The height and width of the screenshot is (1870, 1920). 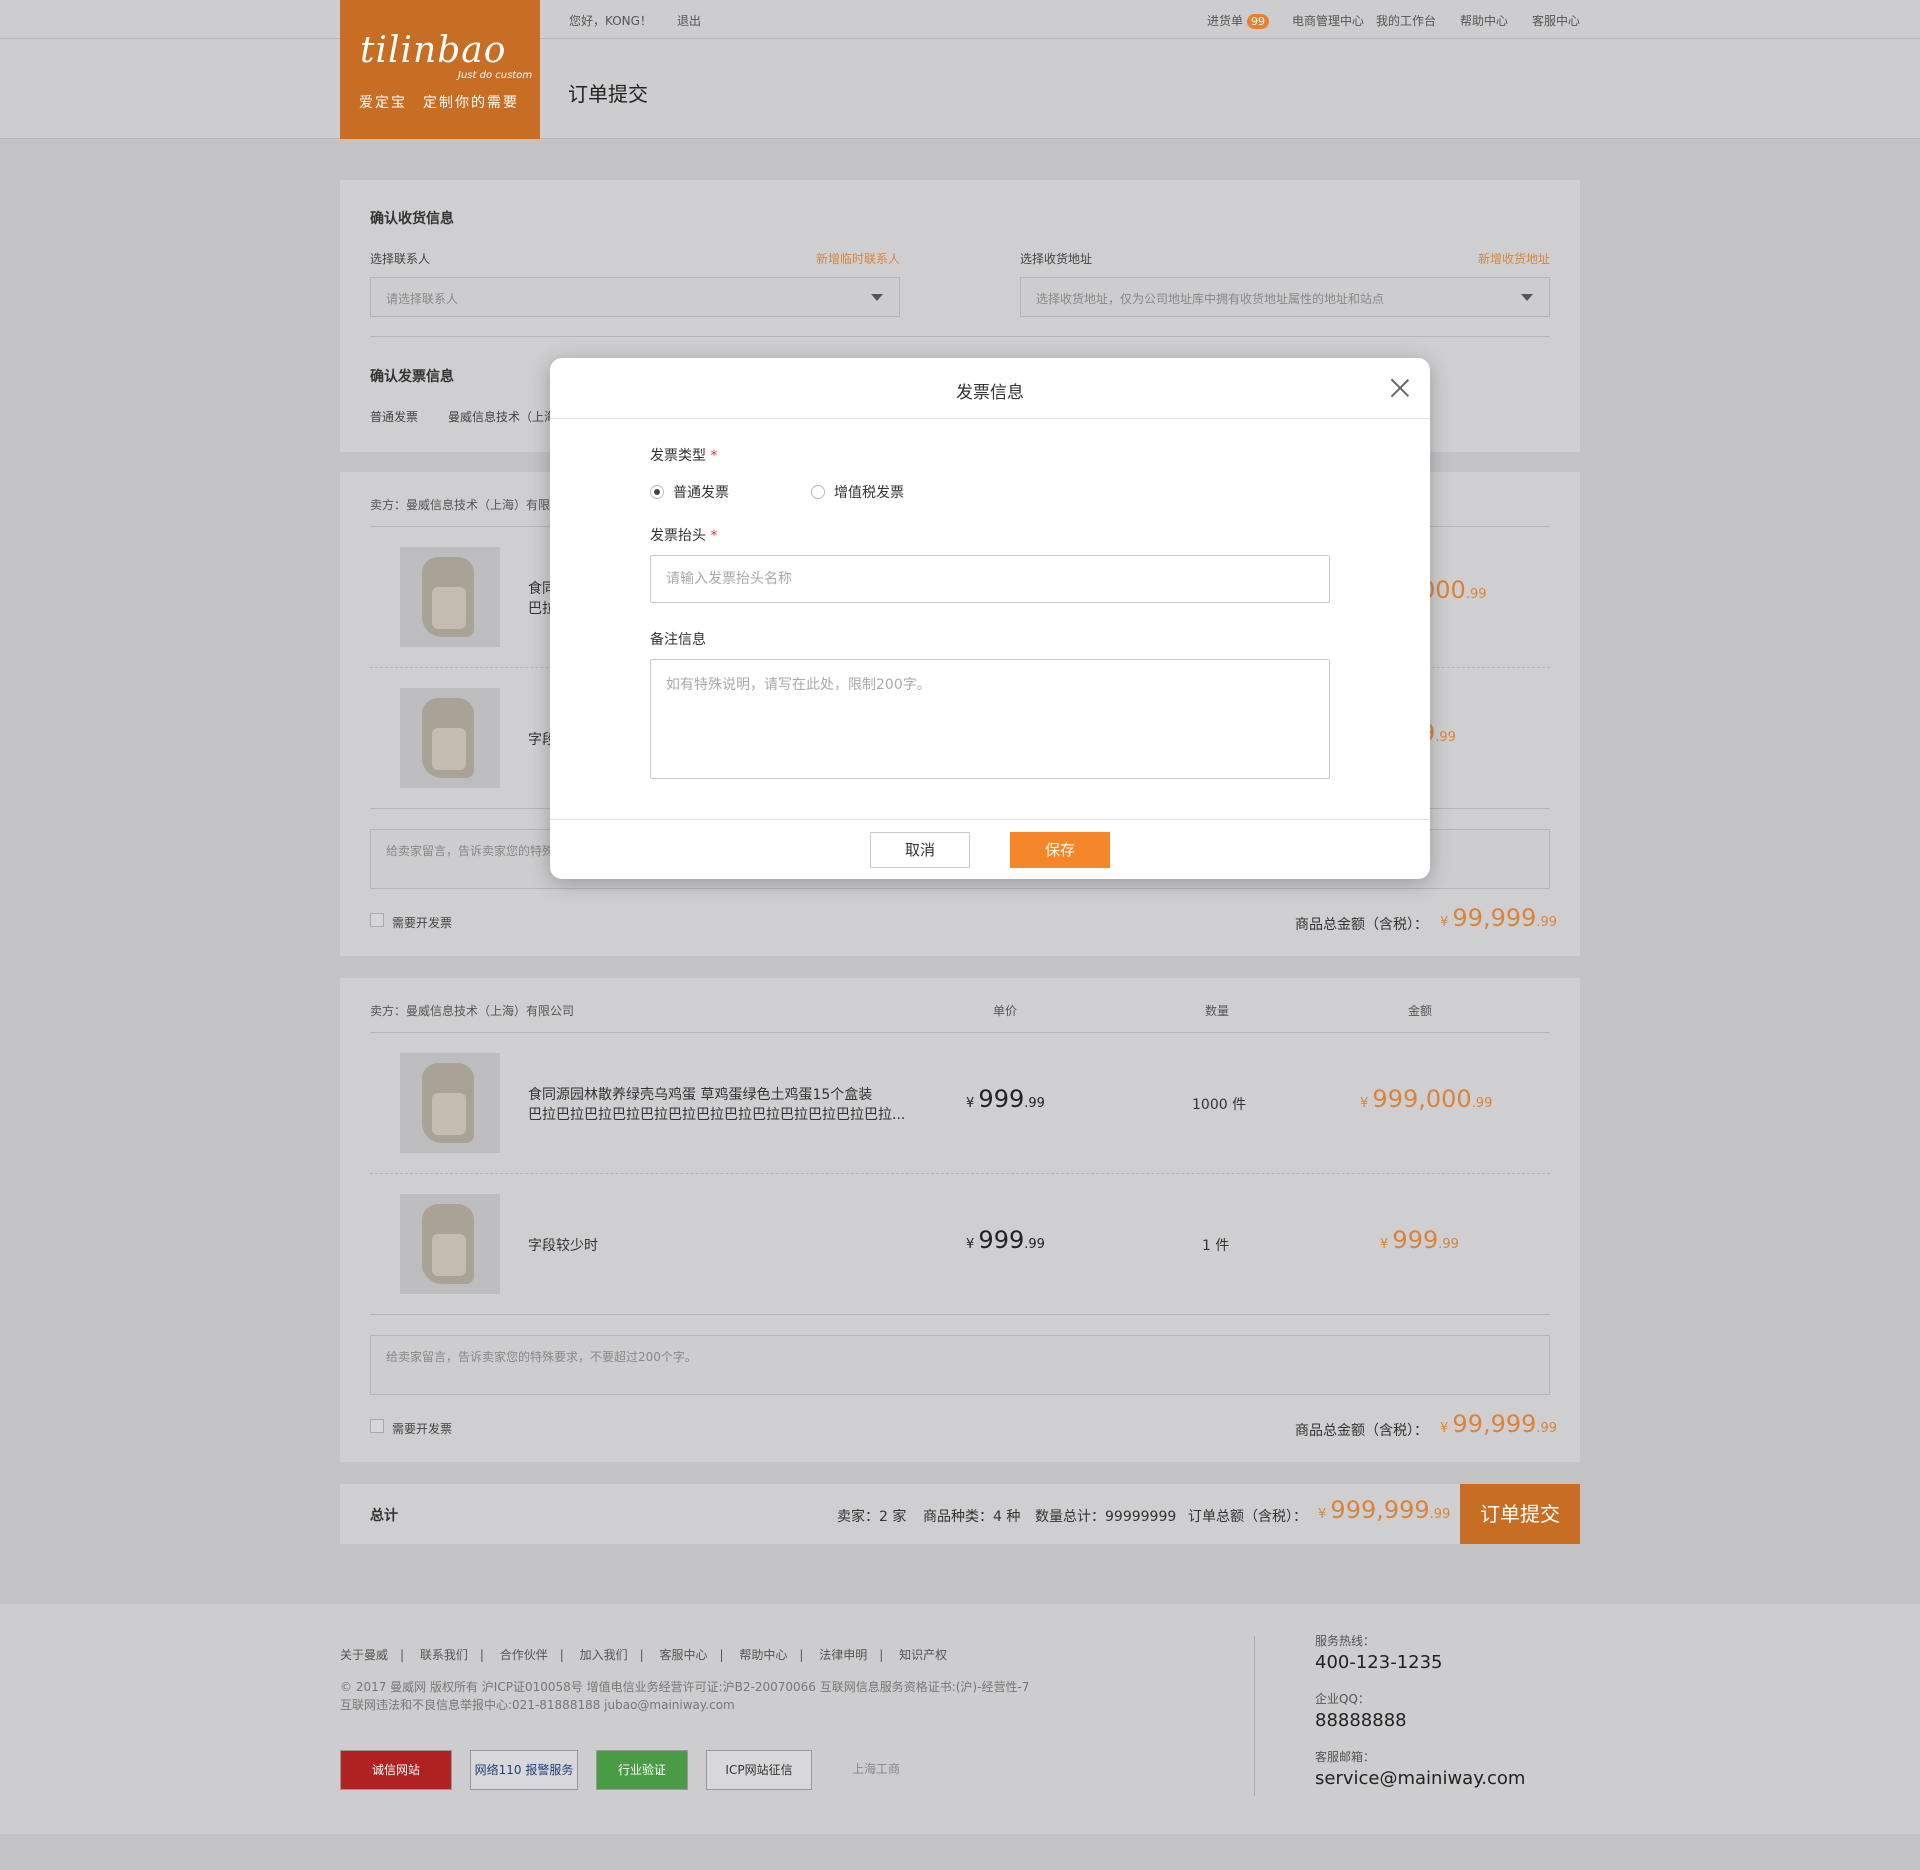 What do you see at coordinates (1422, 1099) in the screenshot?
I see `amount-int: 999,000` at bounding box center [1422, 1099].